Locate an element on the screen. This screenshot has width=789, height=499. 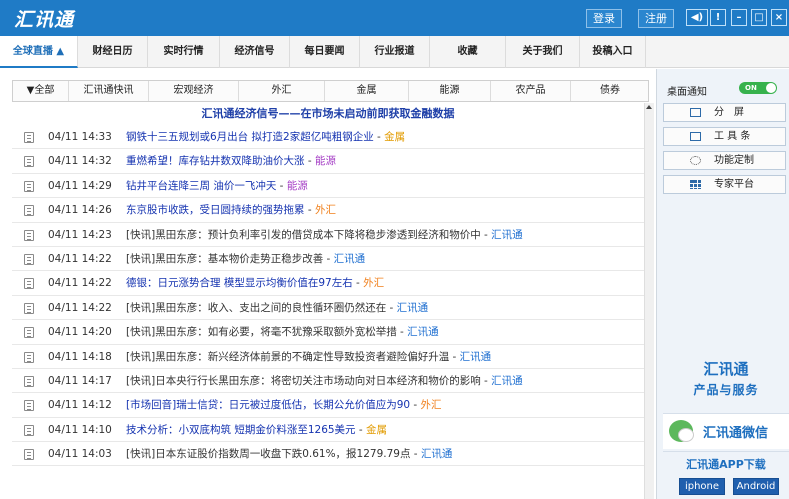
nav-realtime-quotes: 实时行情 is located at coordinates (184, 52).